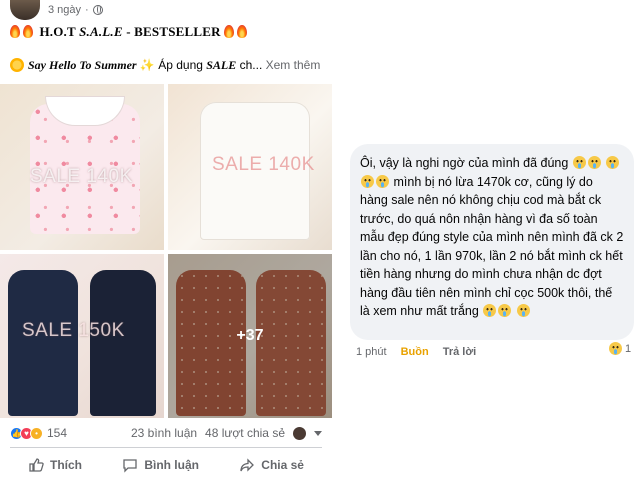 This screenshot has height=480, width=640. I want to click on share-button: Chia sẻ, so click(271, 465).